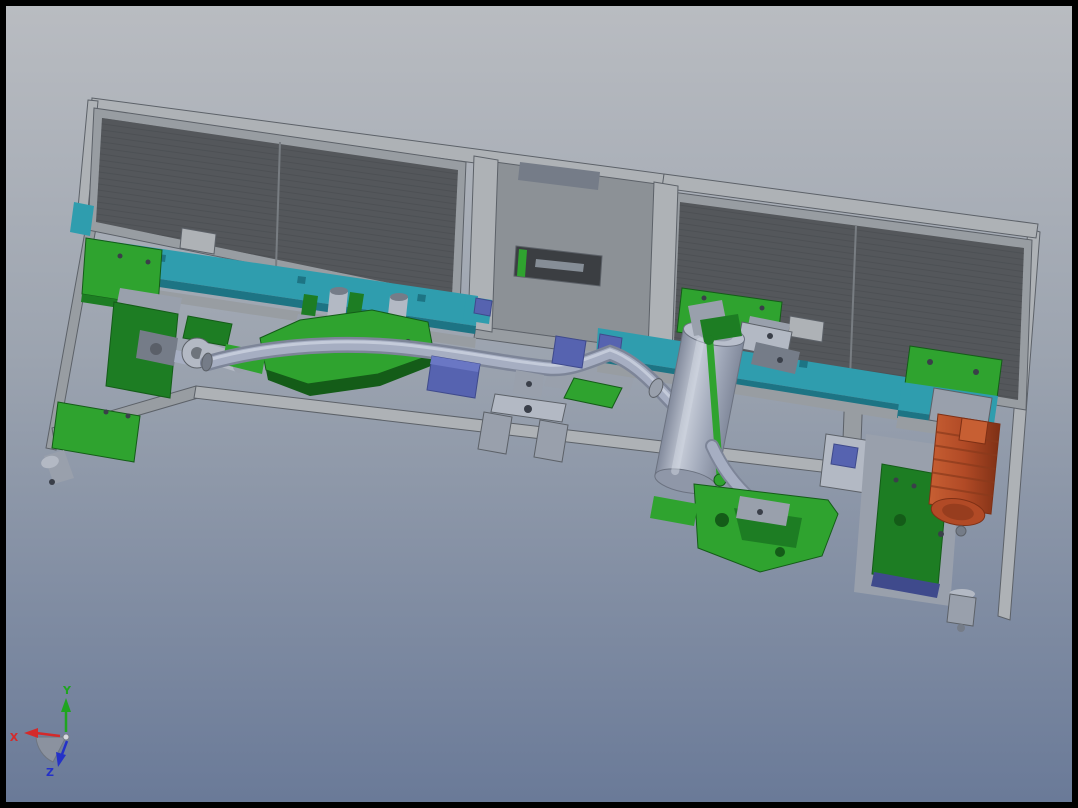  Describe the element at coordinates (156, 349) in the screenshot. I see `left-gearbox-shaft` at that location.